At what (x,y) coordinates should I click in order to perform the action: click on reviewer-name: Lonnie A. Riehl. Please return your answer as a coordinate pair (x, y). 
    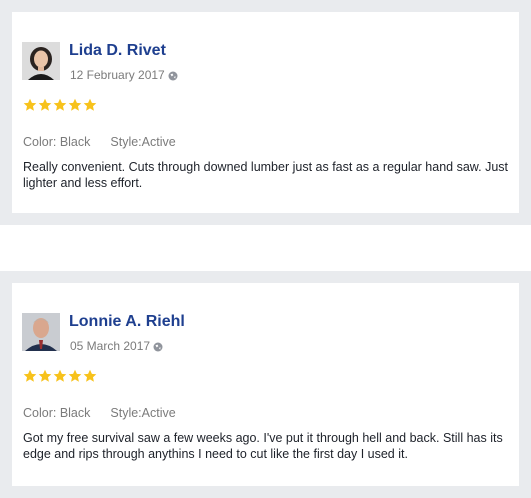
    Looking at the image, I should click on (127, 322).